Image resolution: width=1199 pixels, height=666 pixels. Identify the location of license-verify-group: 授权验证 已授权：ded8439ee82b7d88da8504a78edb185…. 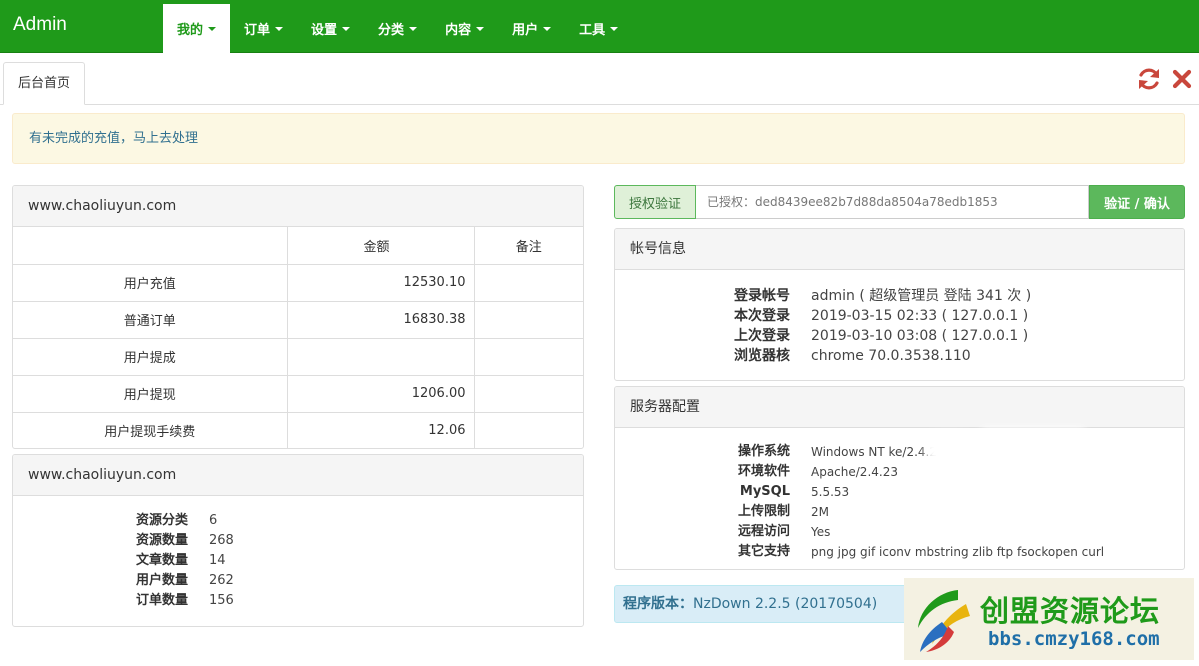
(899, 202).